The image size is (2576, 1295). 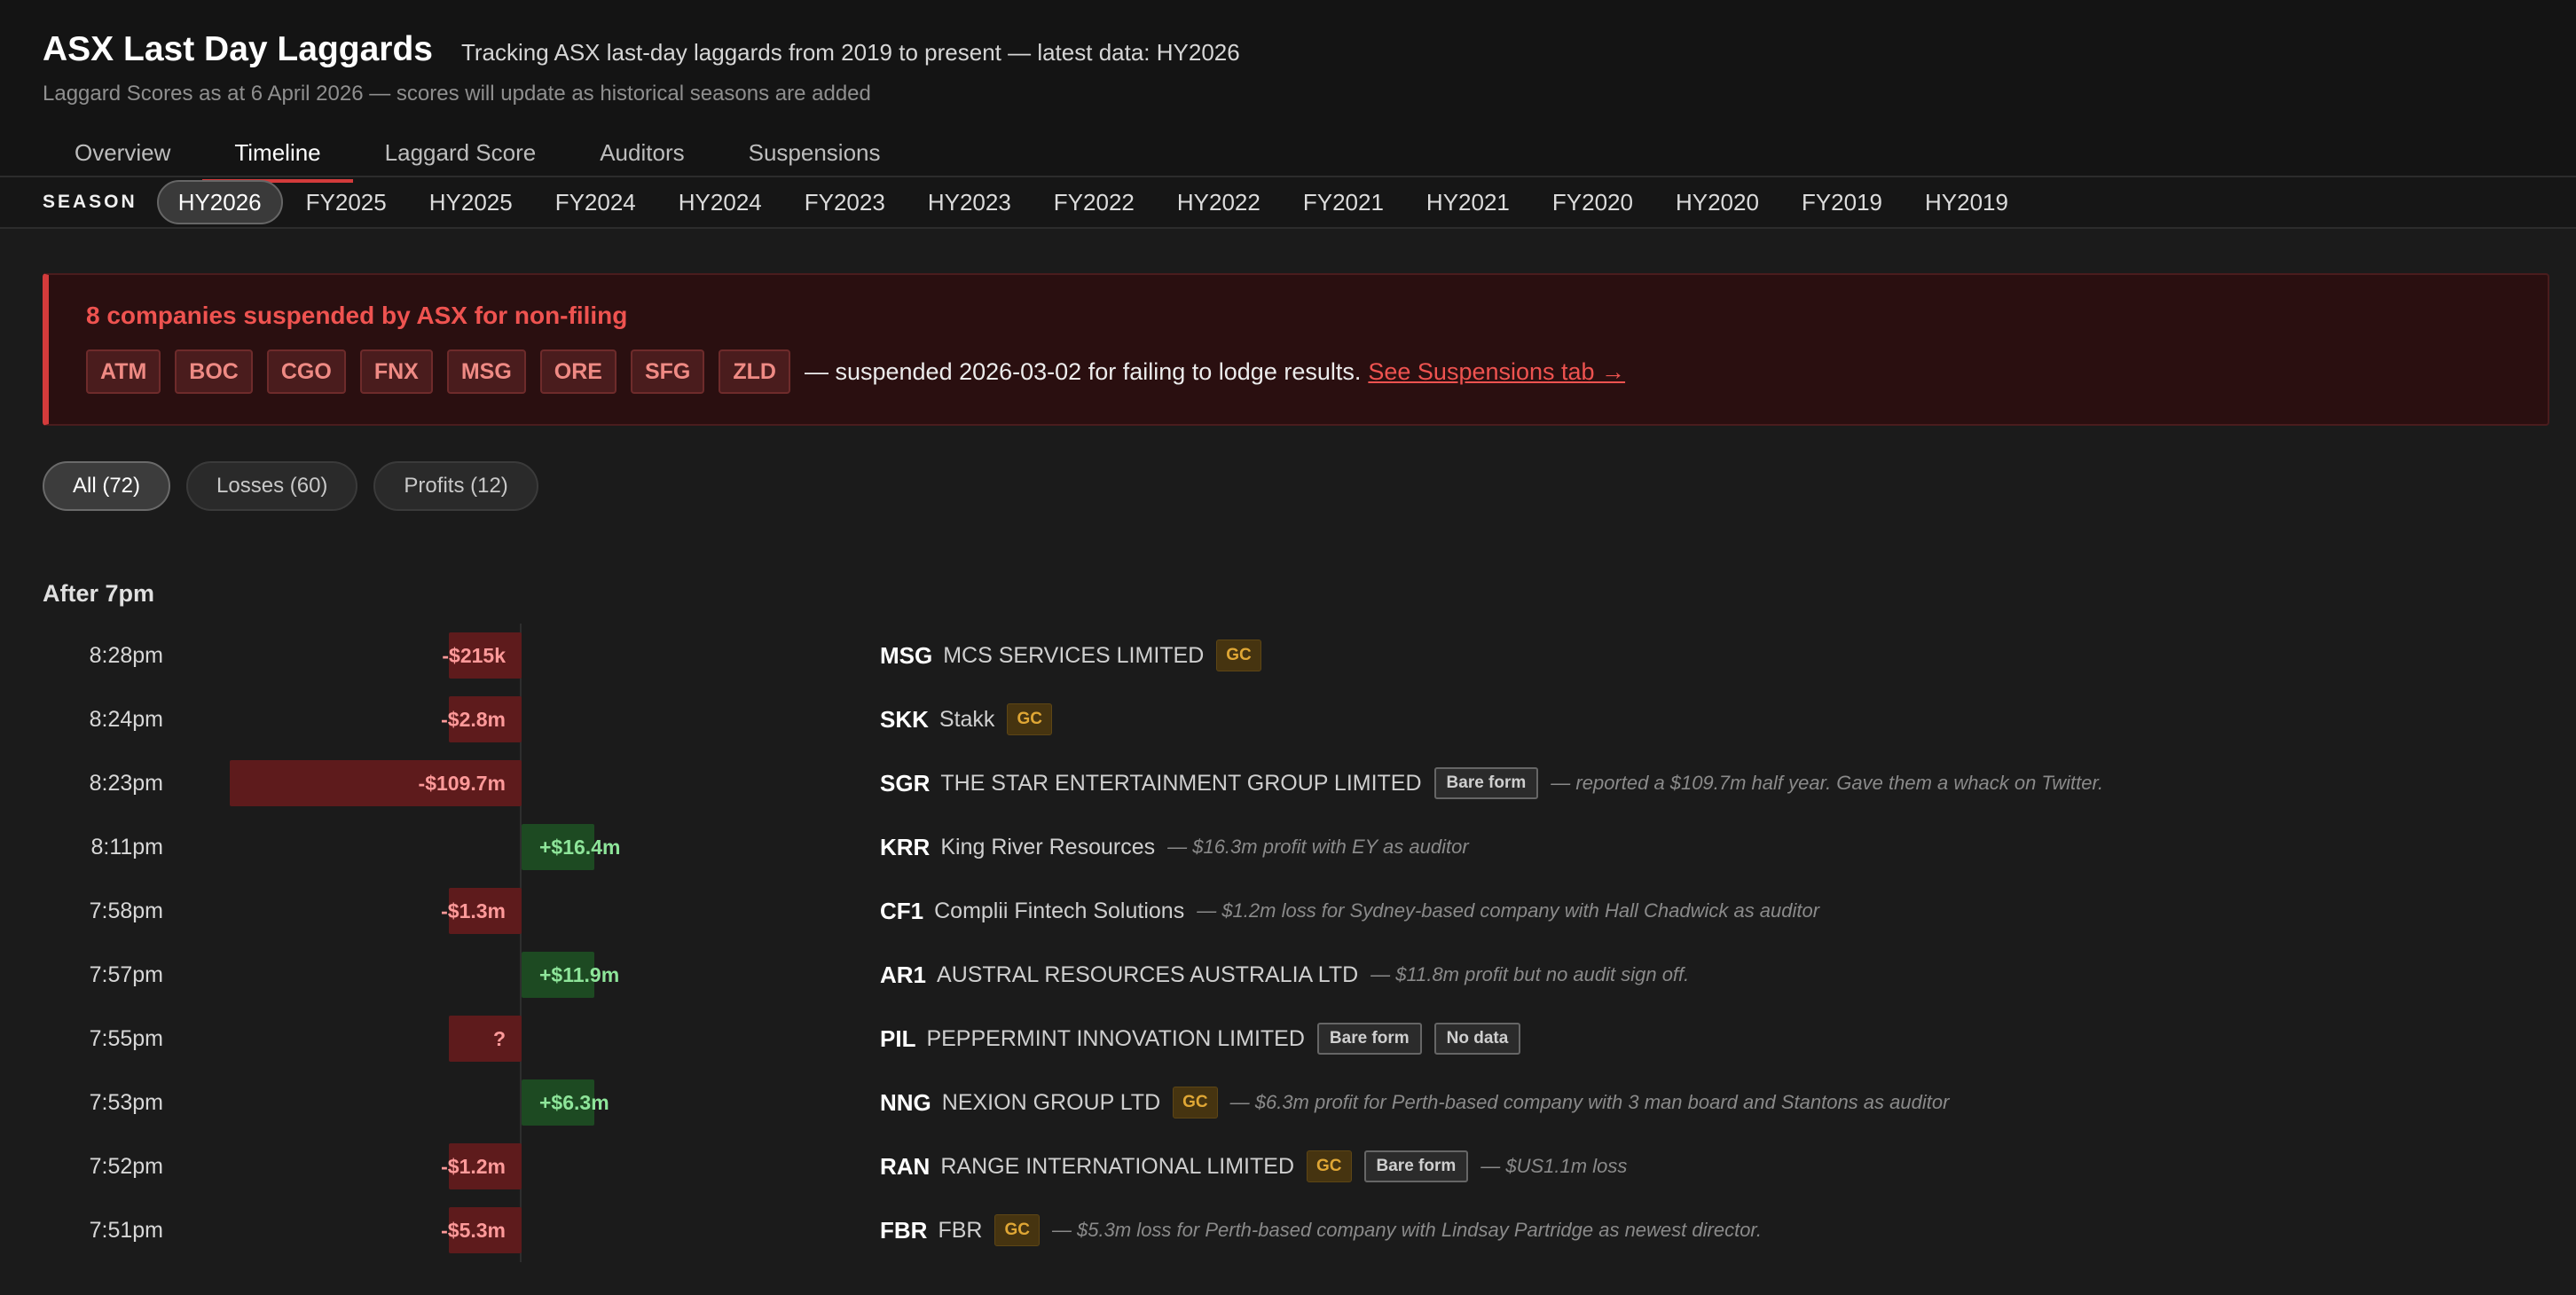 What do you see at coordinates (903, 1230) in the screenshot?
I see `company-ticker: FBR` at bounding box center [903, 1230].